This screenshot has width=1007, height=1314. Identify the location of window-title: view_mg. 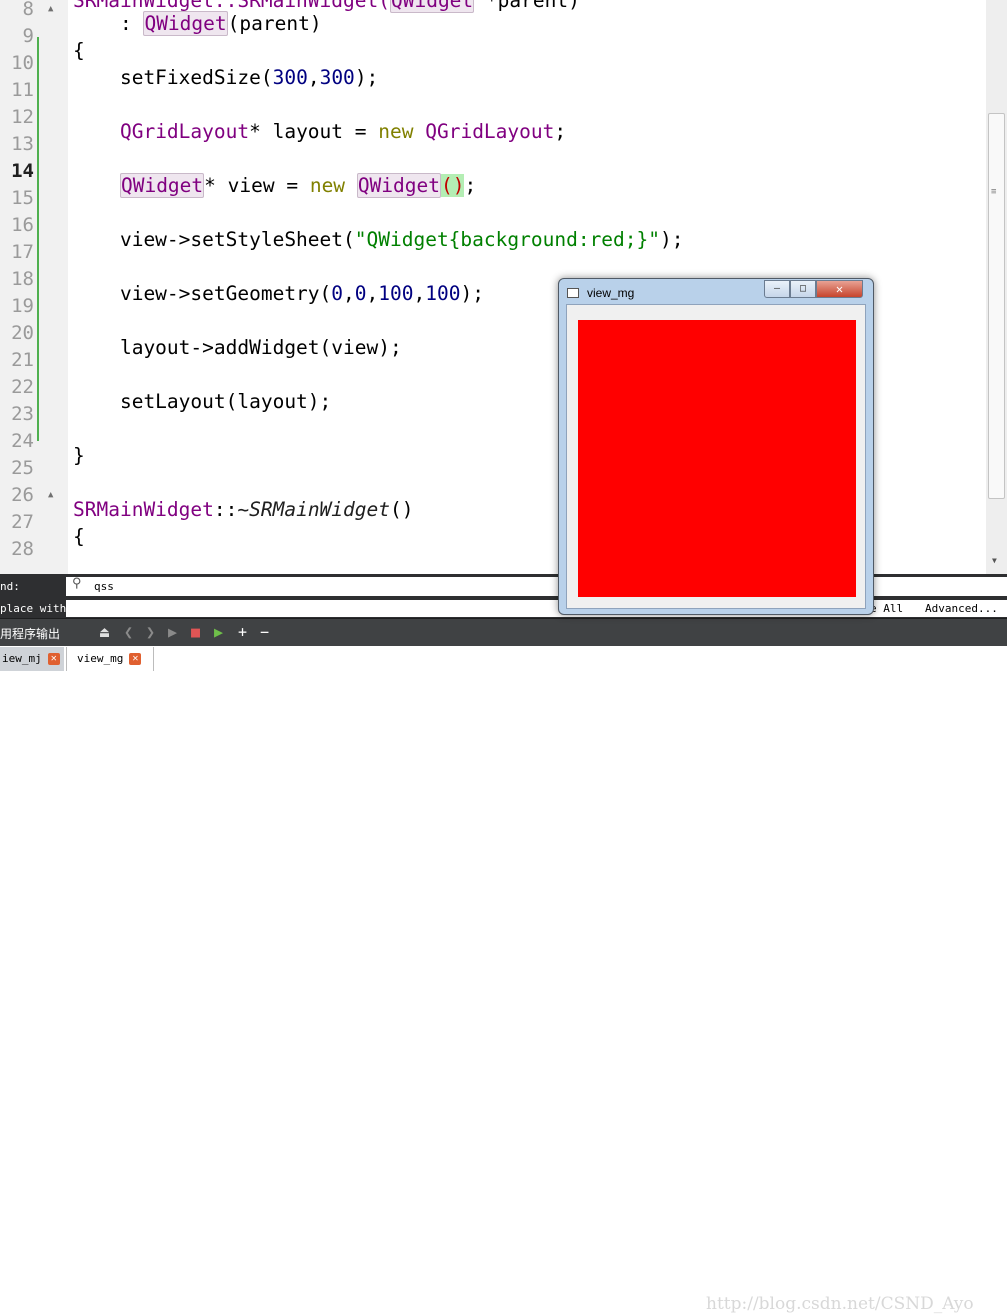
(611, 293).